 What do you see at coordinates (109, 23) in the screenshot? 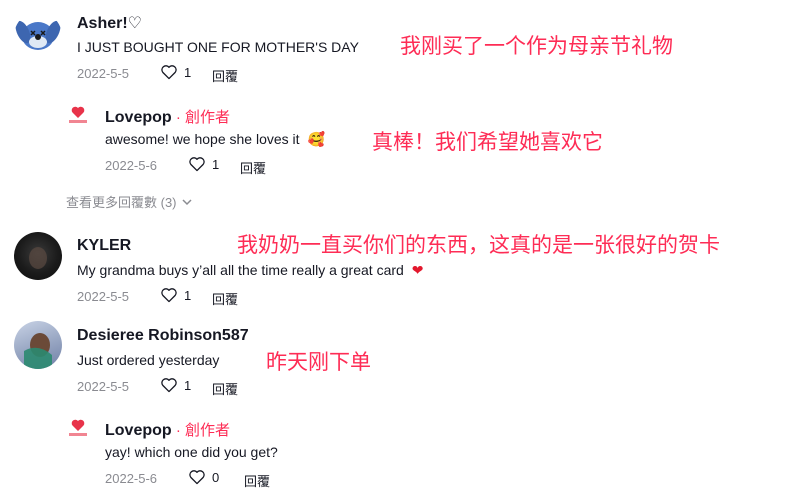
I see `username: Asher!♡` at bounding box center [109, 23].